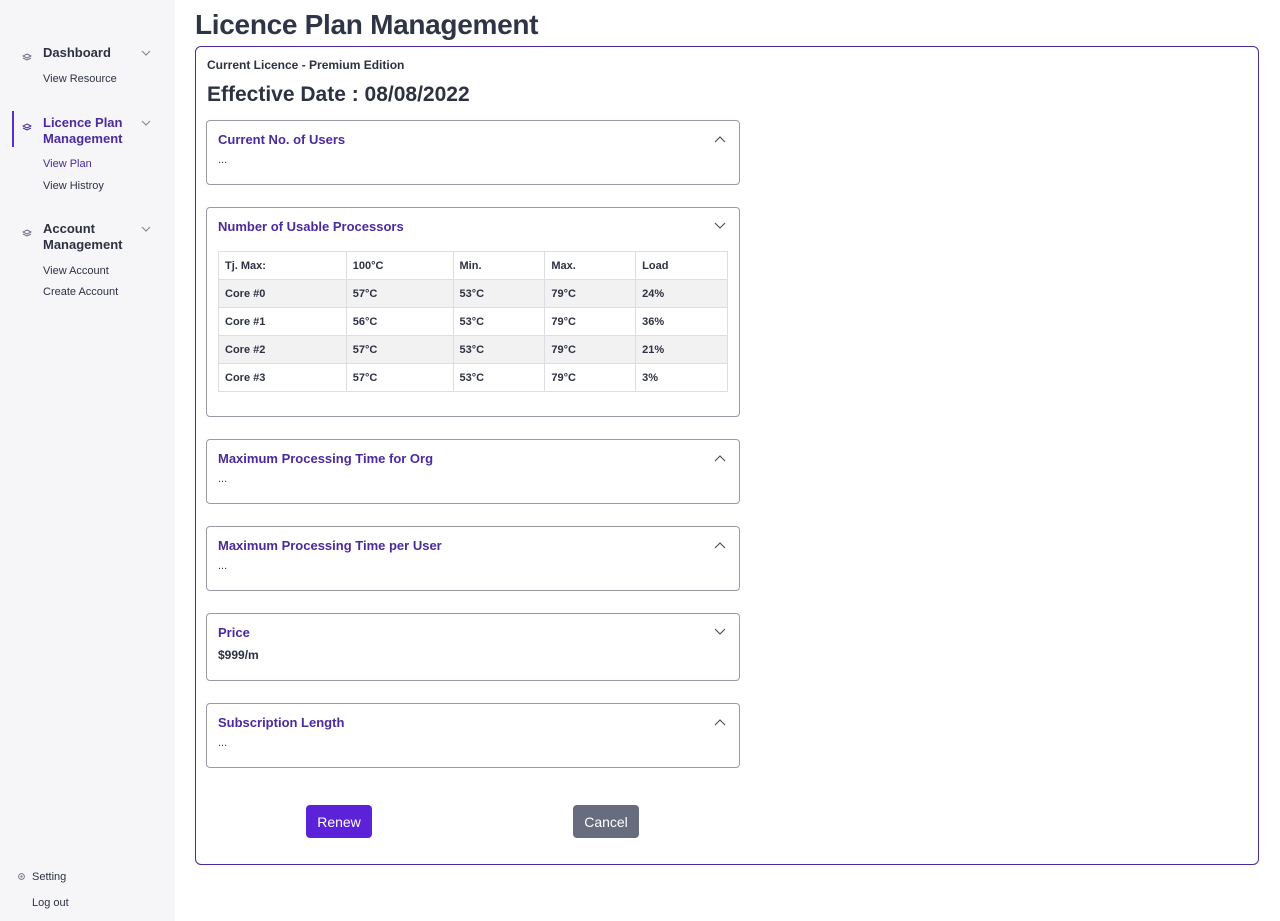  Describe the element at coordinates (590, 265) in the screenshot. I see `table-header-cell: Max.` at that location.